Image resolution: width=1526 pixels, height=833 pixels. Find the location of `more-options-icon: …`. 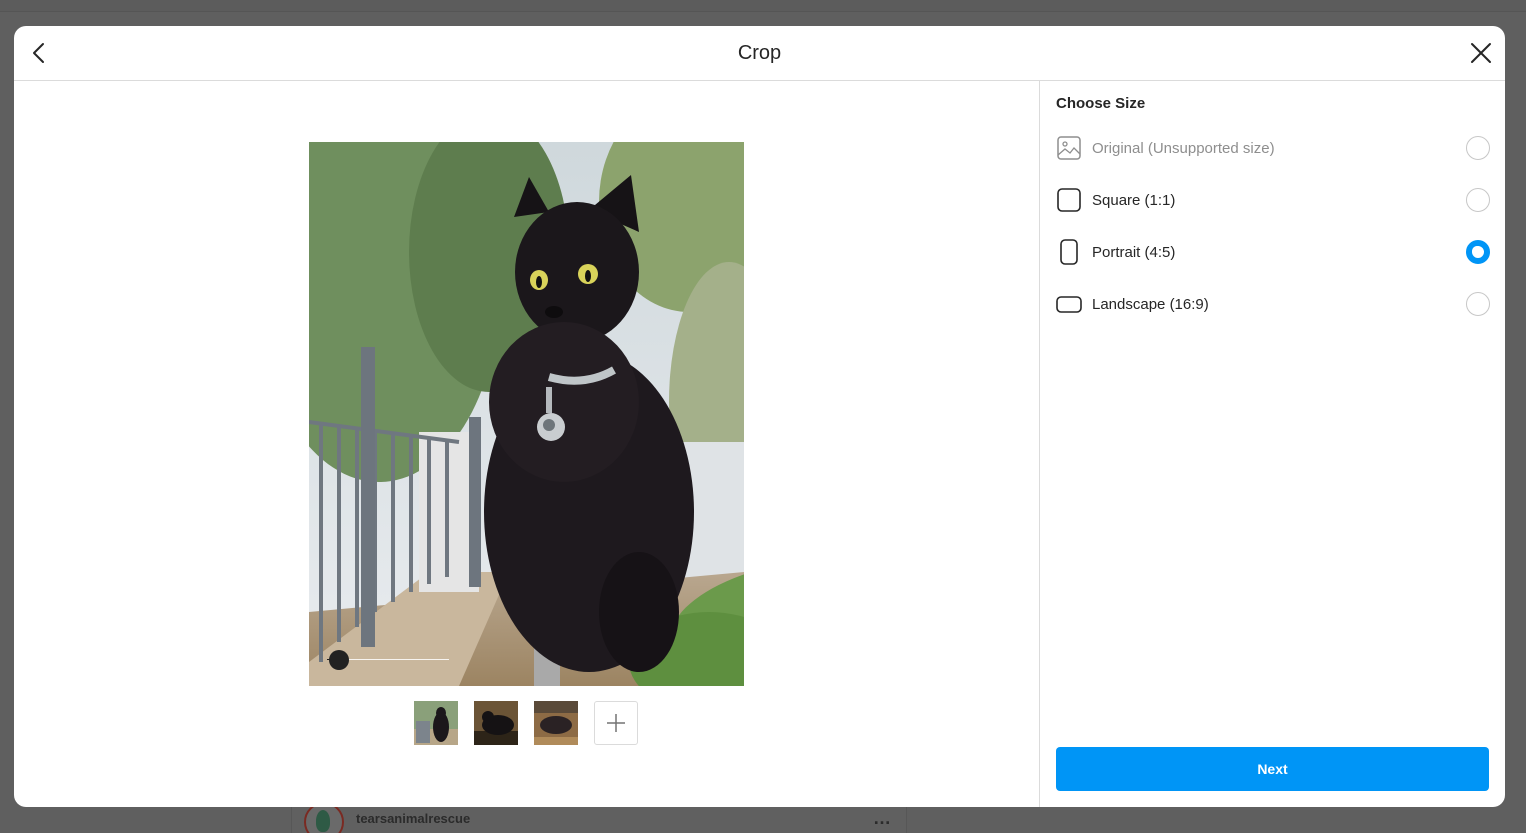

more-options-icon: … is located at coordinates (882, 818).